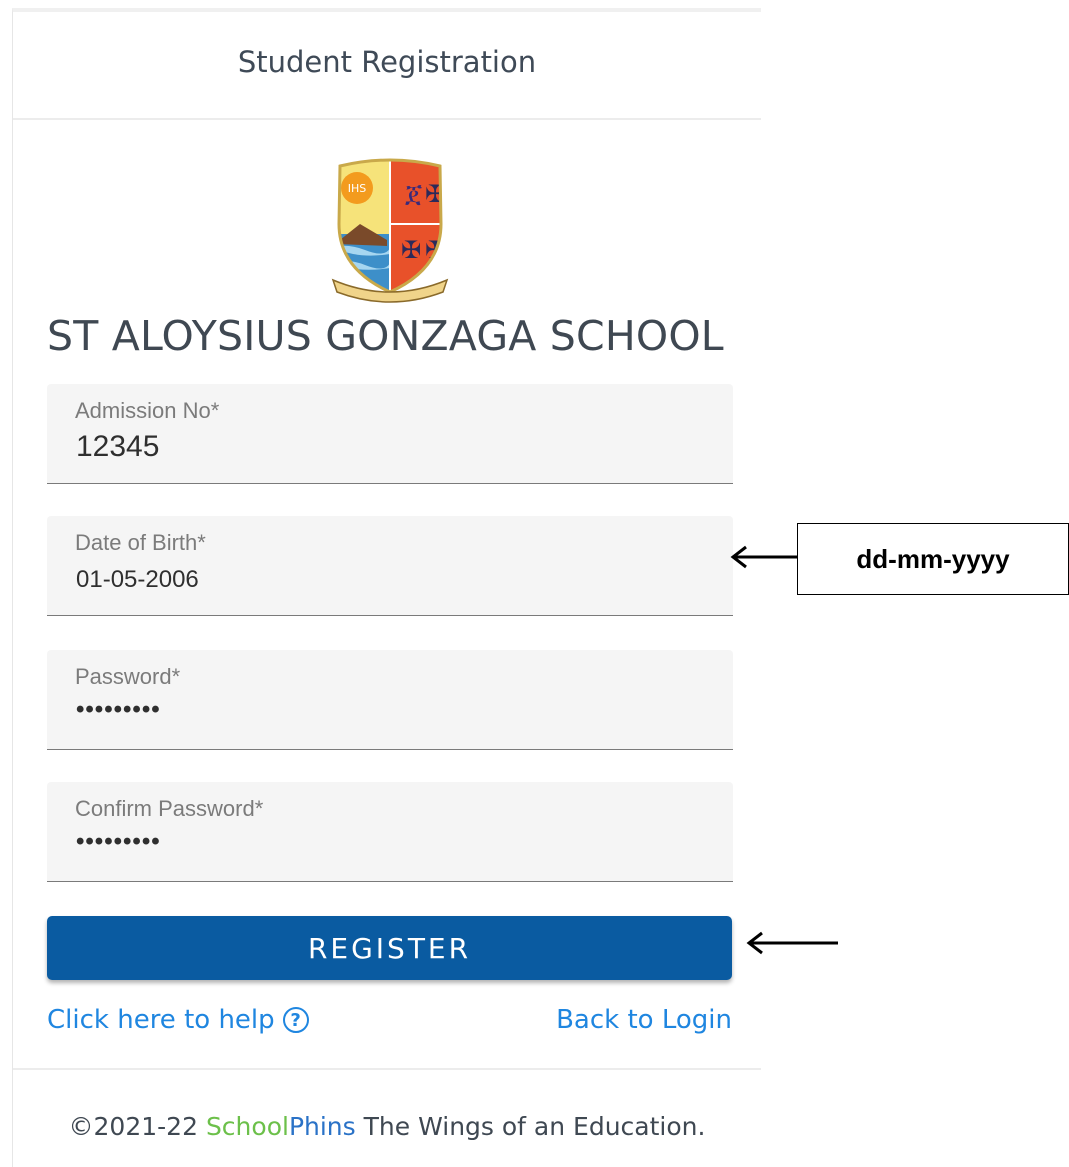 The height and width of the screenshot is (1167, 1069). Describe the element at coordinates (385, 336) in the screenshot. I see `school-name: ST ALOYSIUS GONZAGA SCHOOL` at that location.